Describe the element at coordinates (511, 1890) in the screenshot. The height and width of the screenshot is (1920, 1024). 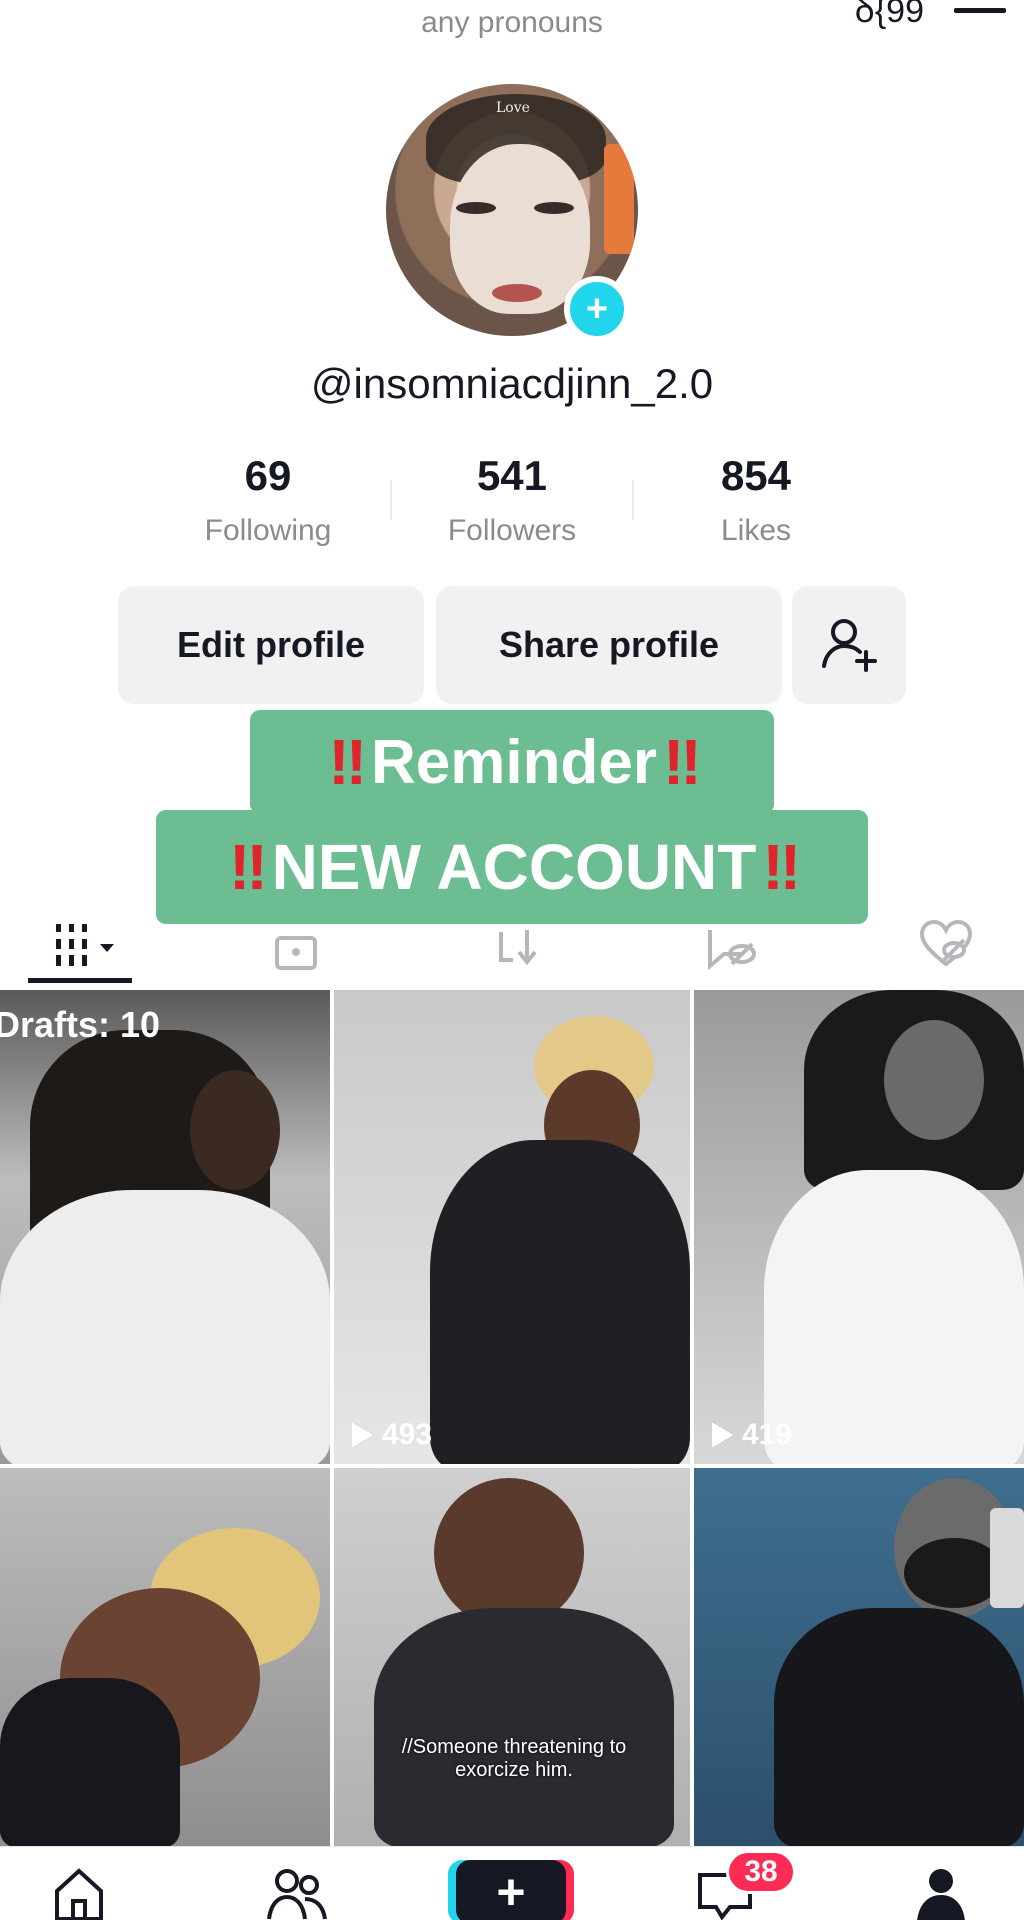
I see `create-button: +` at that location.